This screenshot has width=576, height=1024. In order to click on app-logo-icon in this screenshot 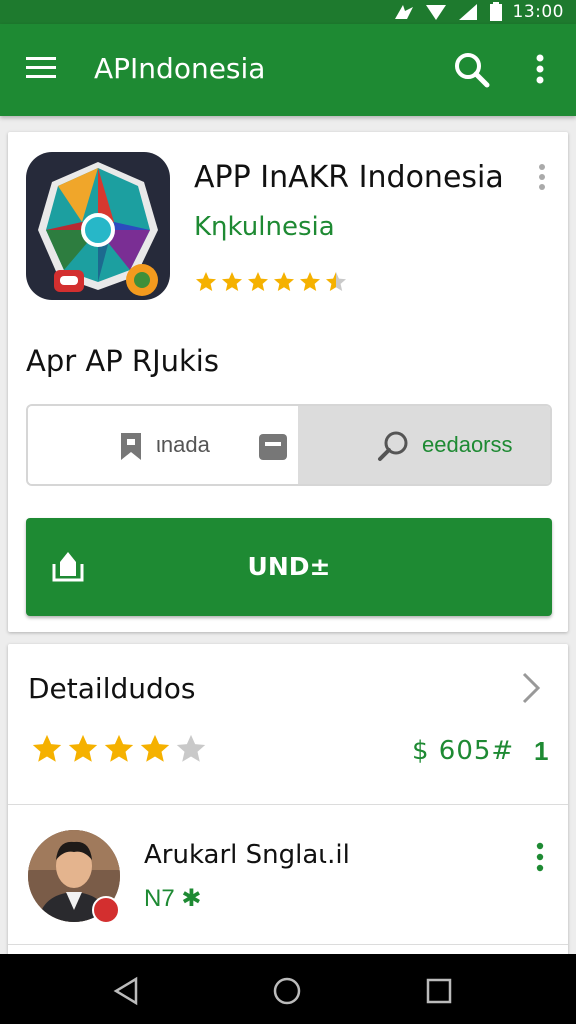, I will do `click(98, 226)`.